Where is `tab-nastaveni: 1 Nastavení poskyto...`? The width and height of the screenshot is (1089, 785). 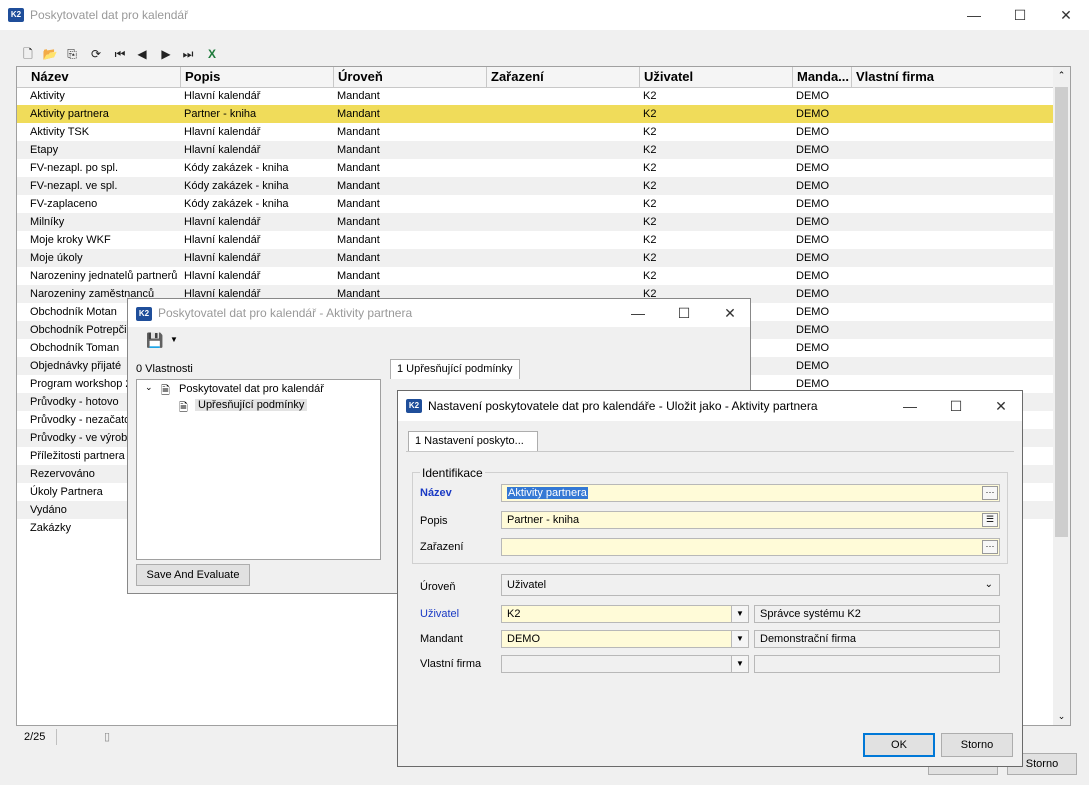 tab-nastaveni: 1 Nastavení poskyto... is located at coordinates (473, 441).